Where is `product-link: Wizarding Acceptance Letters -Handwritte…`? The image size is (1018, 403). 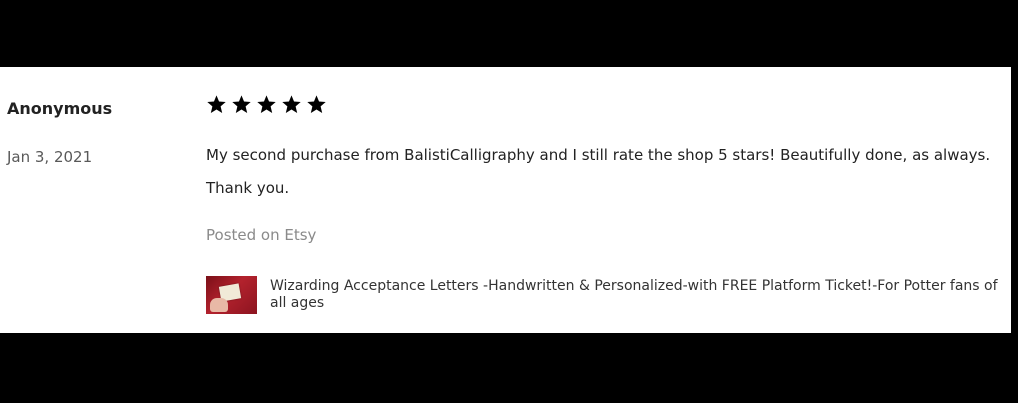
product-link: Wizarding Acceptance Letters -Handwritte… is located at coordinates (606, 296).